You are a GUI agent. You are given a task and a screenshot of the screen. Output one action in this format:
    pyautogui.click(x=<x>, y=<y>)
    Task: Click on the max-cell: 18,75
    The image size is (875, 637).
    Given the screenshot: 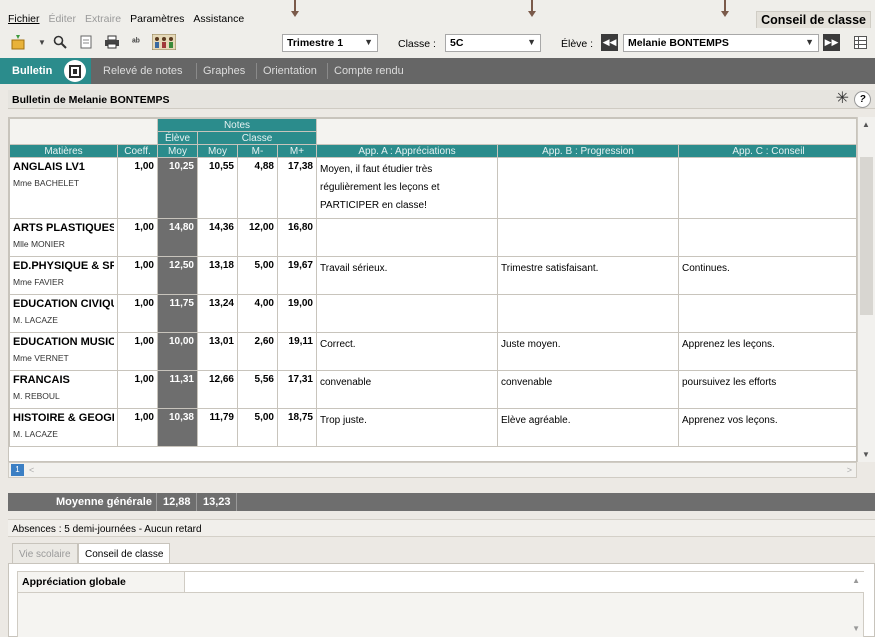 What is the action you would take?
    pyautogui.click(x=297, y=427)
    